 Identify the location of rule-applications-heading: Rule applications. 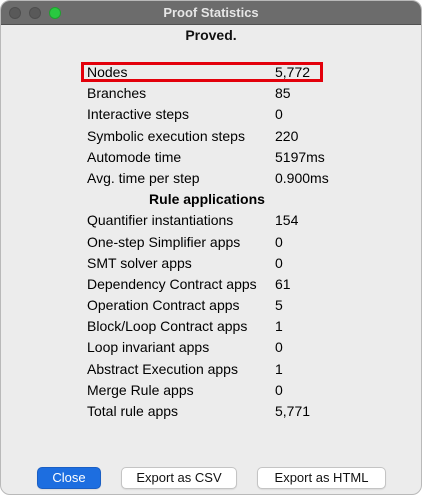
(207, 199).